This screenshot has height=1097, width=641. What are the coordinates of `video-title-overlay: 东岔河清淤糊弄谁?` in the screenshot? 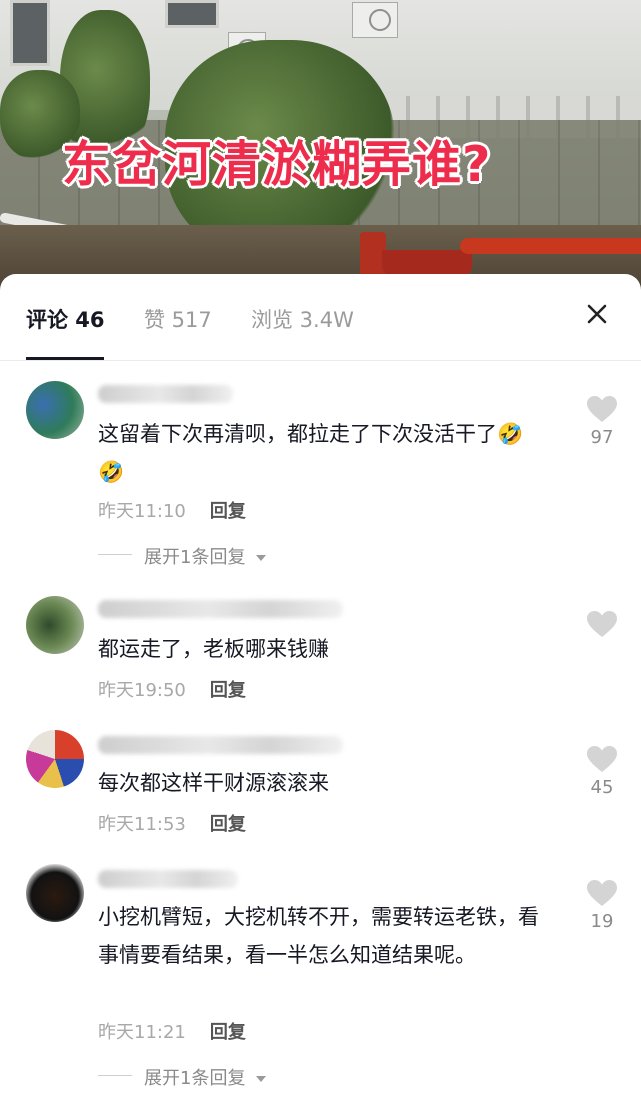 It's located at (277, 164).